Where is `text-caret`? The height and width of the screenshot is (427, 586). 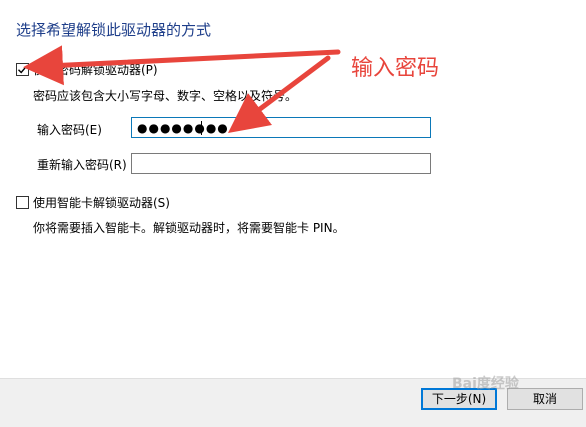
text-caret is located at coordinates (201, 128).